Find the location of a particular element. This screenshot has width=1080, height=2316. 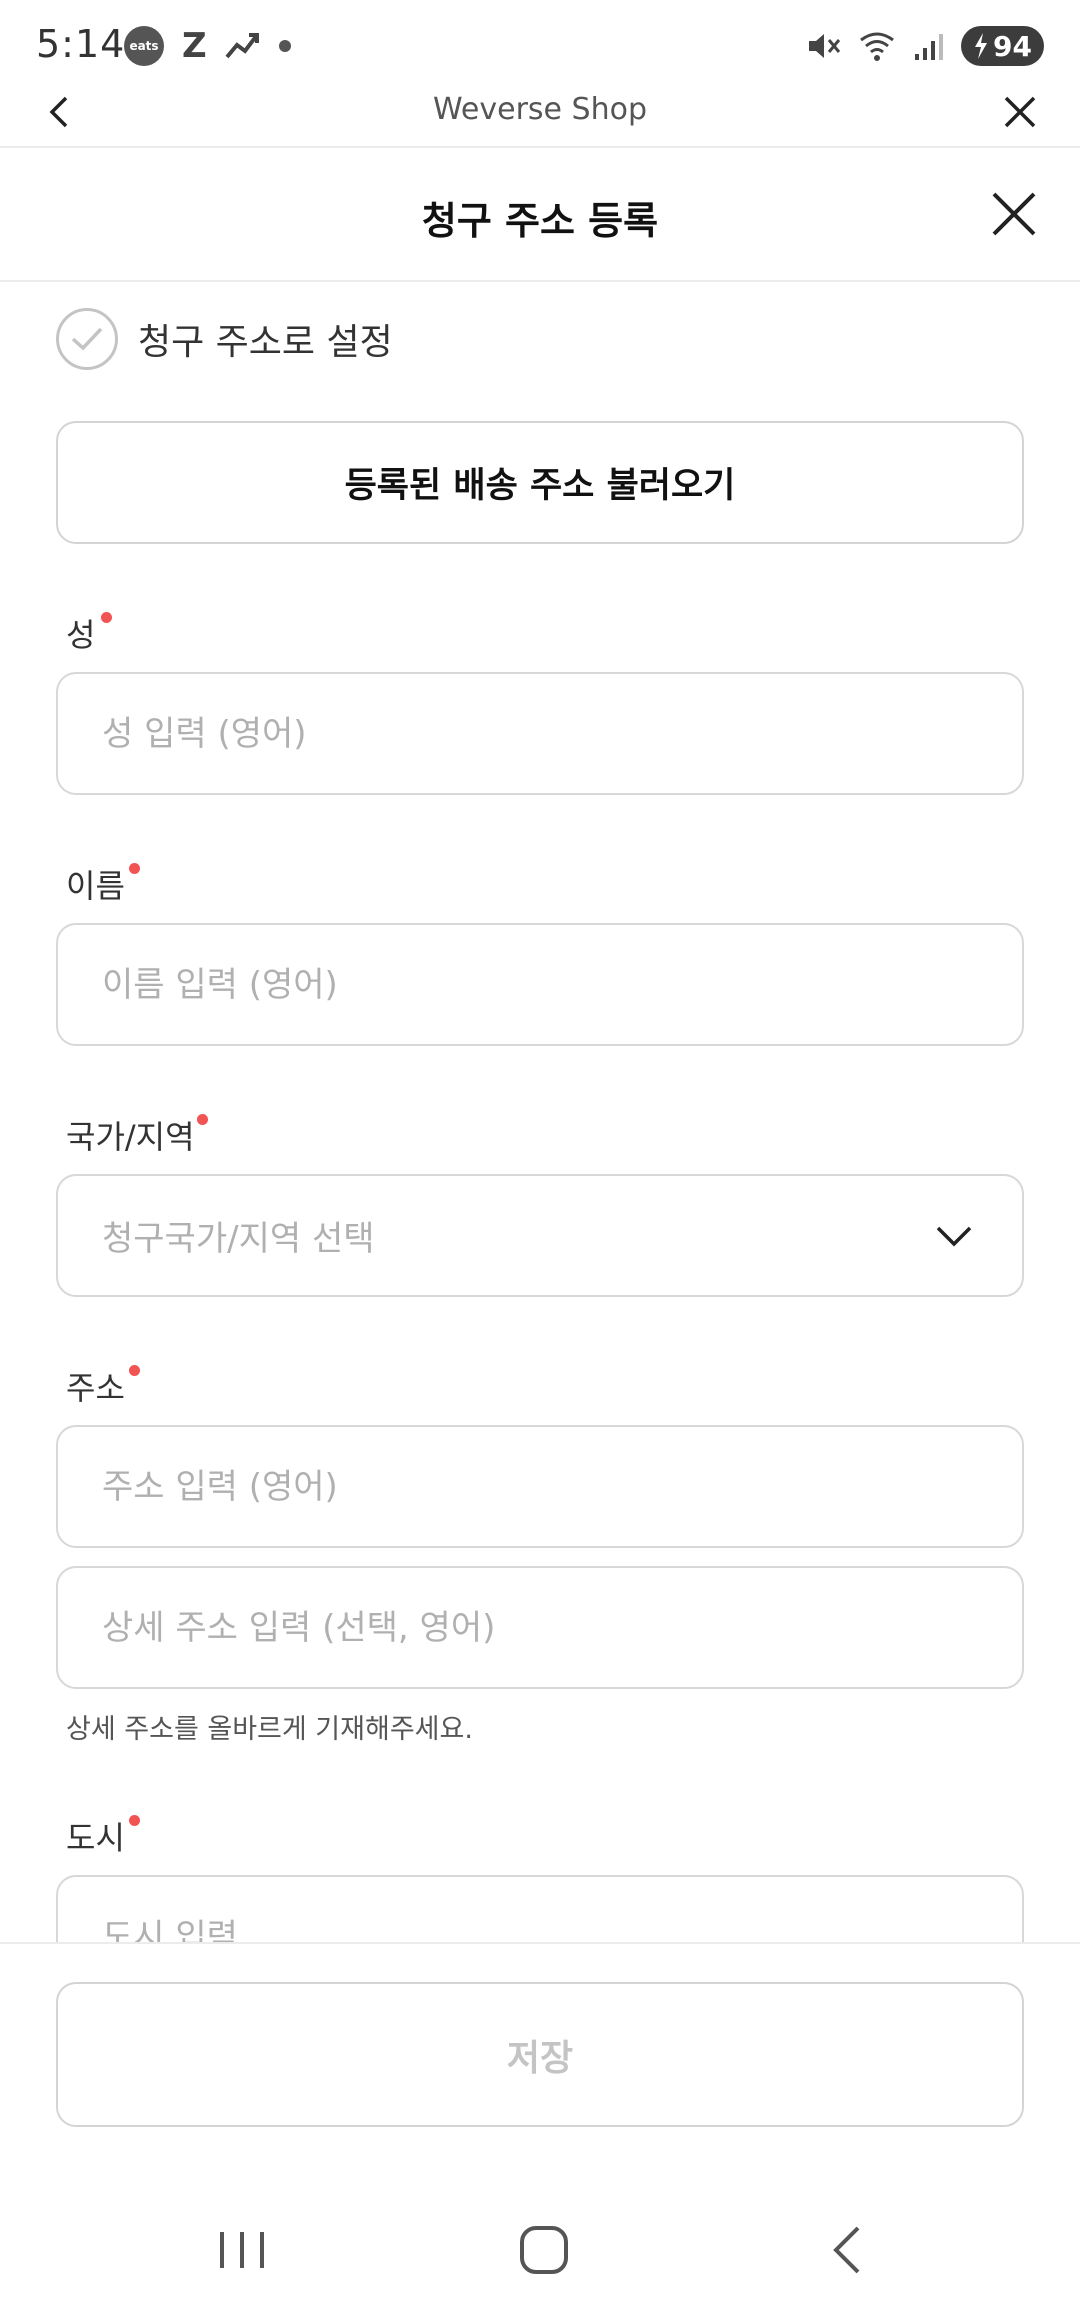

coupang-eats-icon: eats is located at coordinates (144, 46).